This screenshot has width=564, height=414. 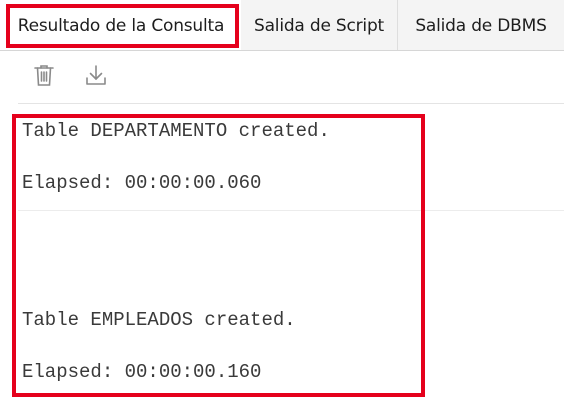 I want to click on trash-icon, so click(x=44, y=77).